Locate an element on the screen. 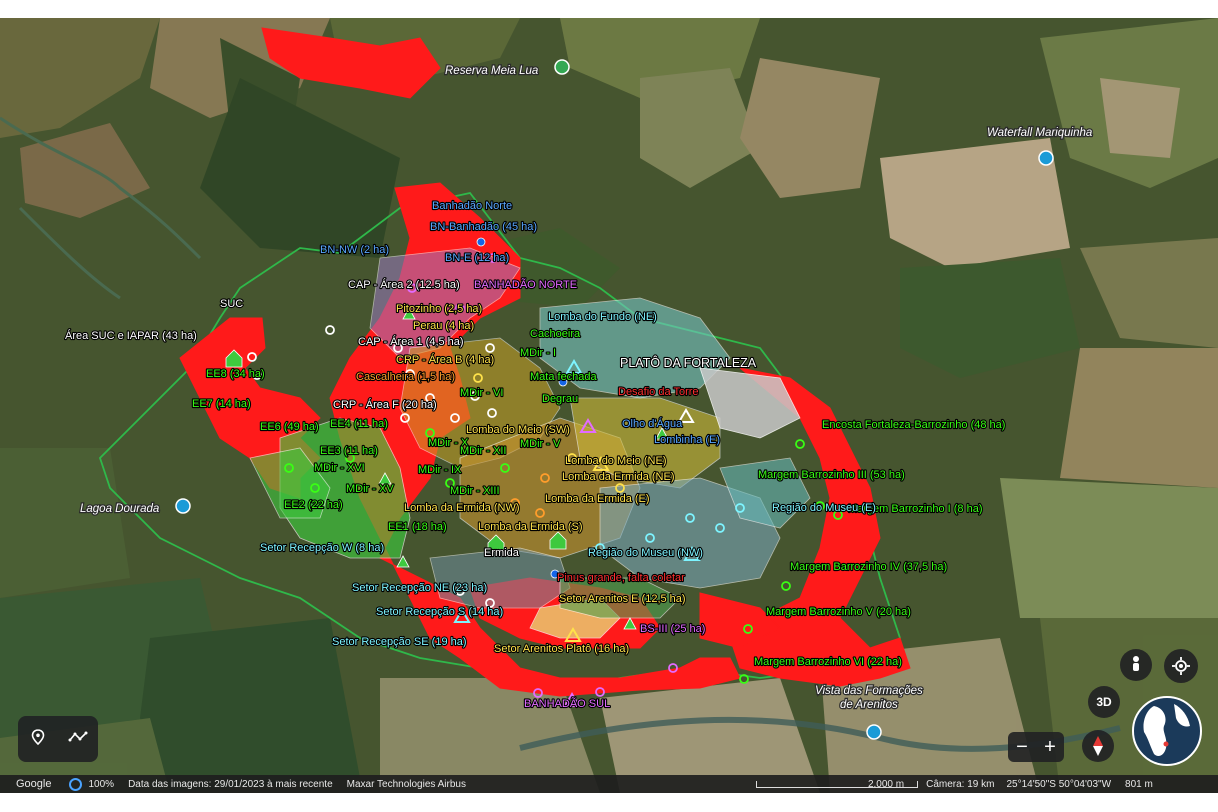 This screenshot has width=1218, height=812. label-setor-recepcao-w: Setor Recepção W (8 ha) is located at coordinates (322, 548).